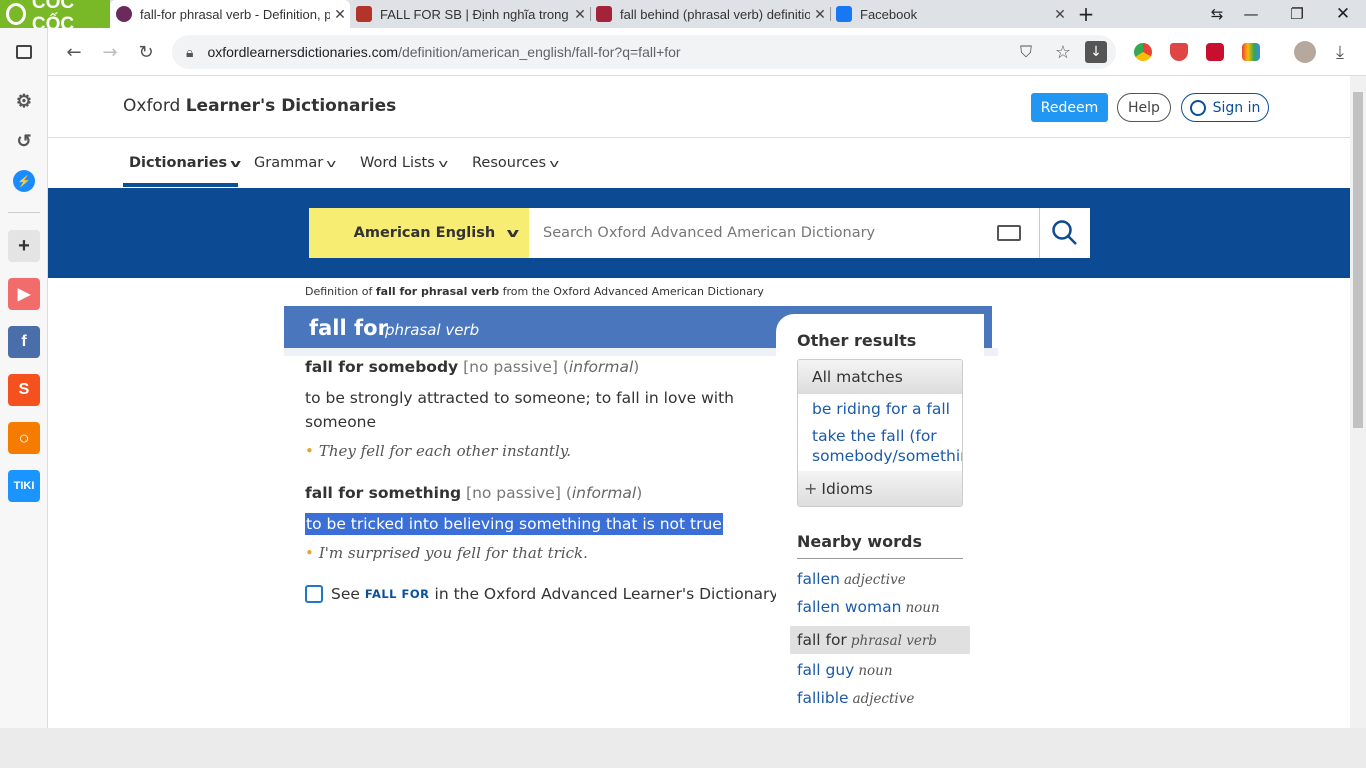  Describe the element at coordinates (383, 493) in the screenshot. I see `phrase: fall for something` at that location.